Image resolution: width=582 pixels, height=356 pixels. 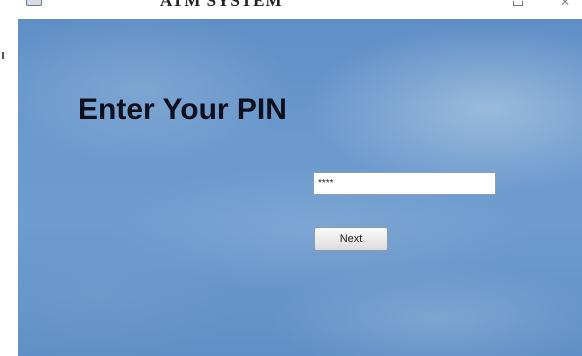 I want to click on page-title: Enter Your PIN, so click(x=182, y=109).